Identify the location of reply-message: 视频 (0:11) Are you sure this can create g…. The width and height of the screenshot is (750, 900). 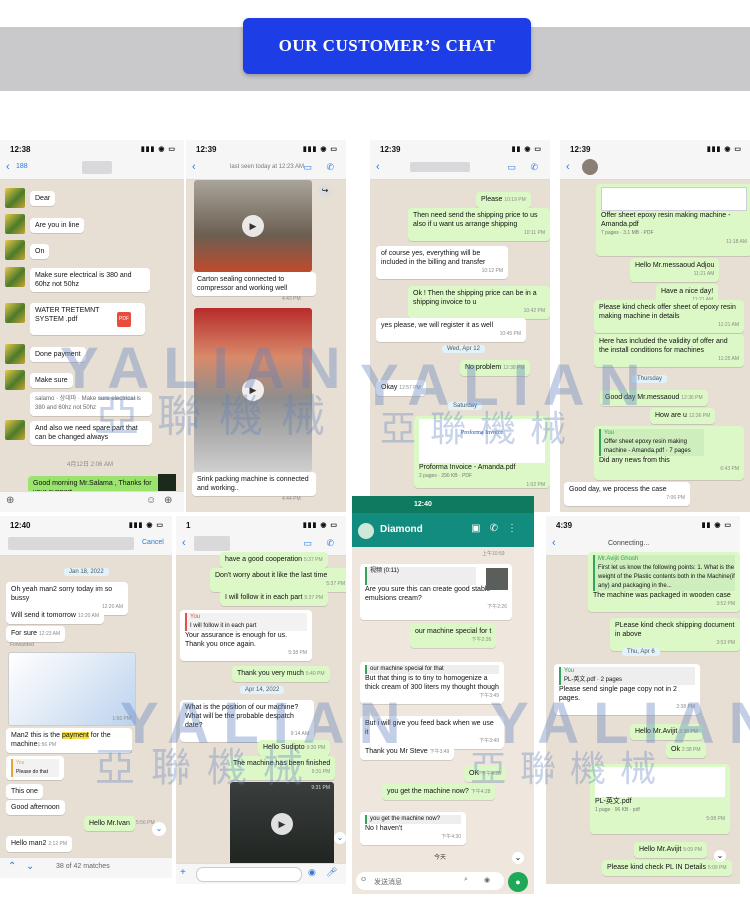
(436, 592).